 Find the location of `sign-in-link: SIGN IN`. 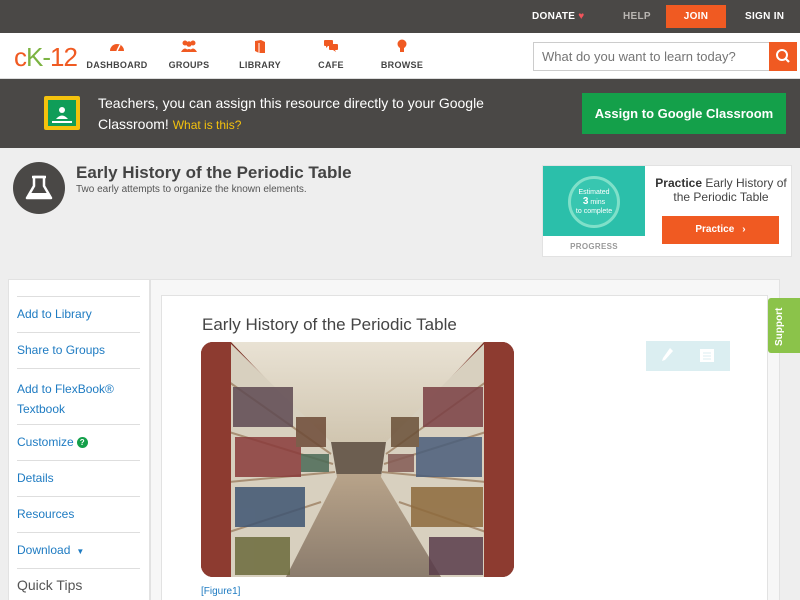

sign-in-link: SIGN IN is located at coordinates (764, 16).